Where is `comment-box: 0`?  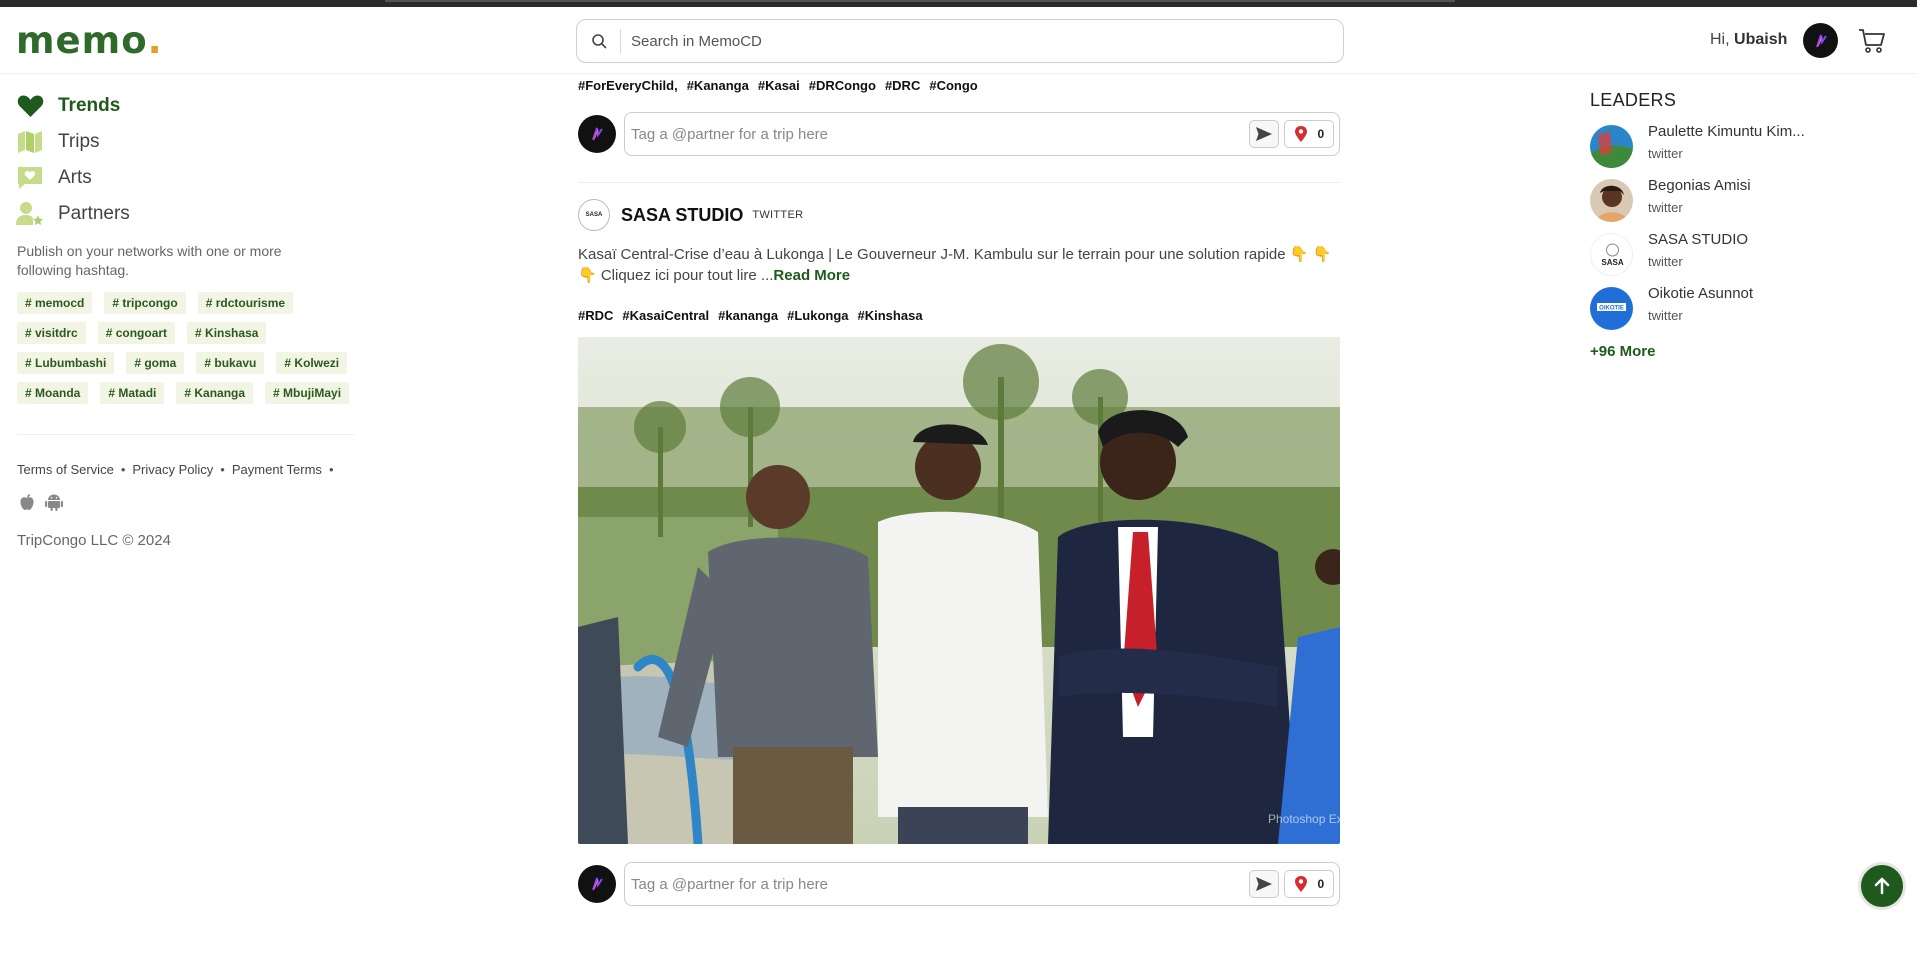
comment-box: 0 is located at coordinates (982, 884).